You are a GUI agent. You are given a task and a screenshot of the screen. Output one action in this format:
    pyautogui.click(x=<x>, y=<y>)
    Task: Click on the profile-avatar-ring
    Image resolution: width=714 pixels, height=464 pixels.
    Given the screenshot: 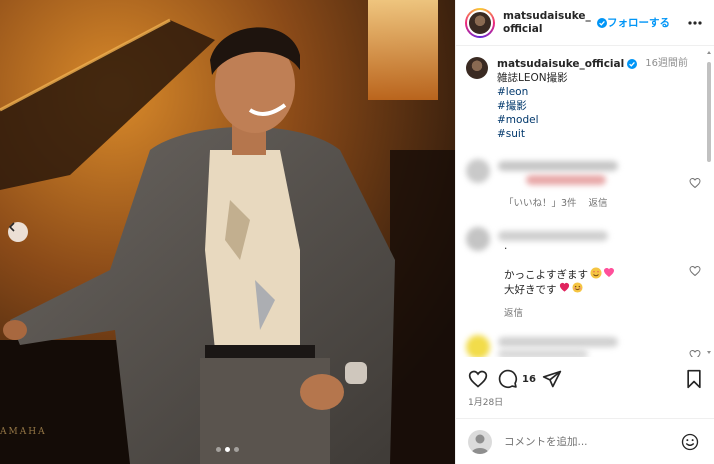 What is the action you would take?
    pyautogui.click(x=480, y=22)
    